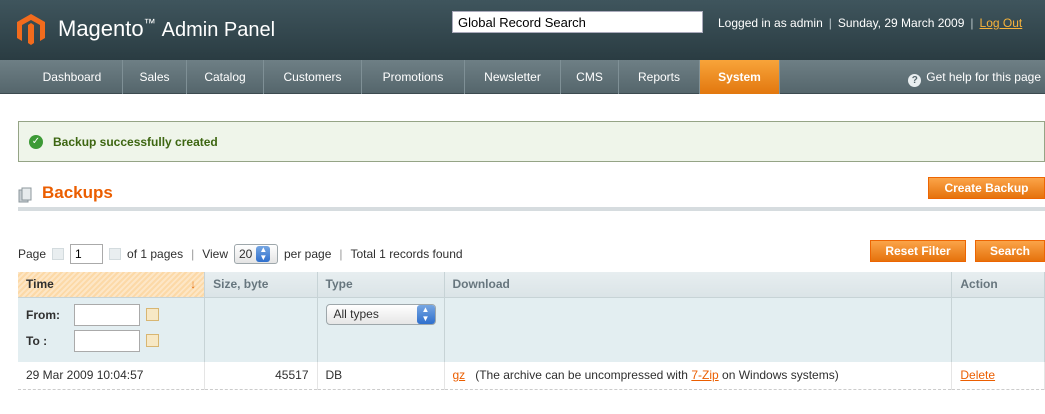  Describe the element at coordinates (998, 285) in the screenshot. I see `column-header-action: Action` at that location.